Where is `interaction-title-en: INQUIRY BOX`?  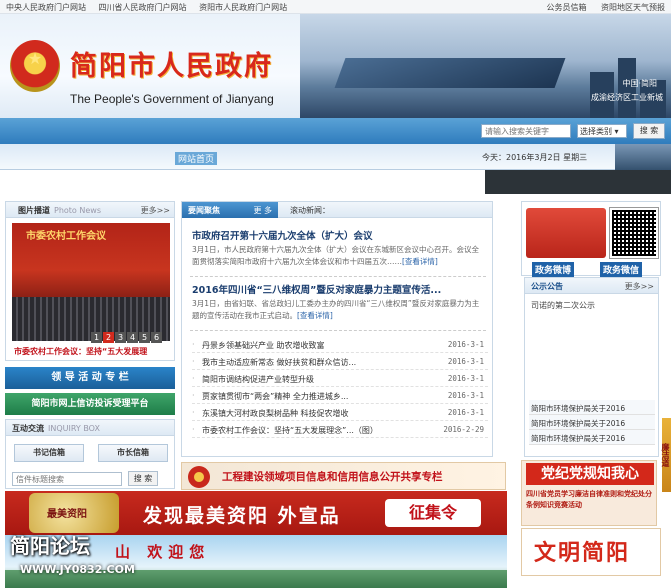 interaction-title-en: INQUIRY BOX is located at coordinates (74, 428).